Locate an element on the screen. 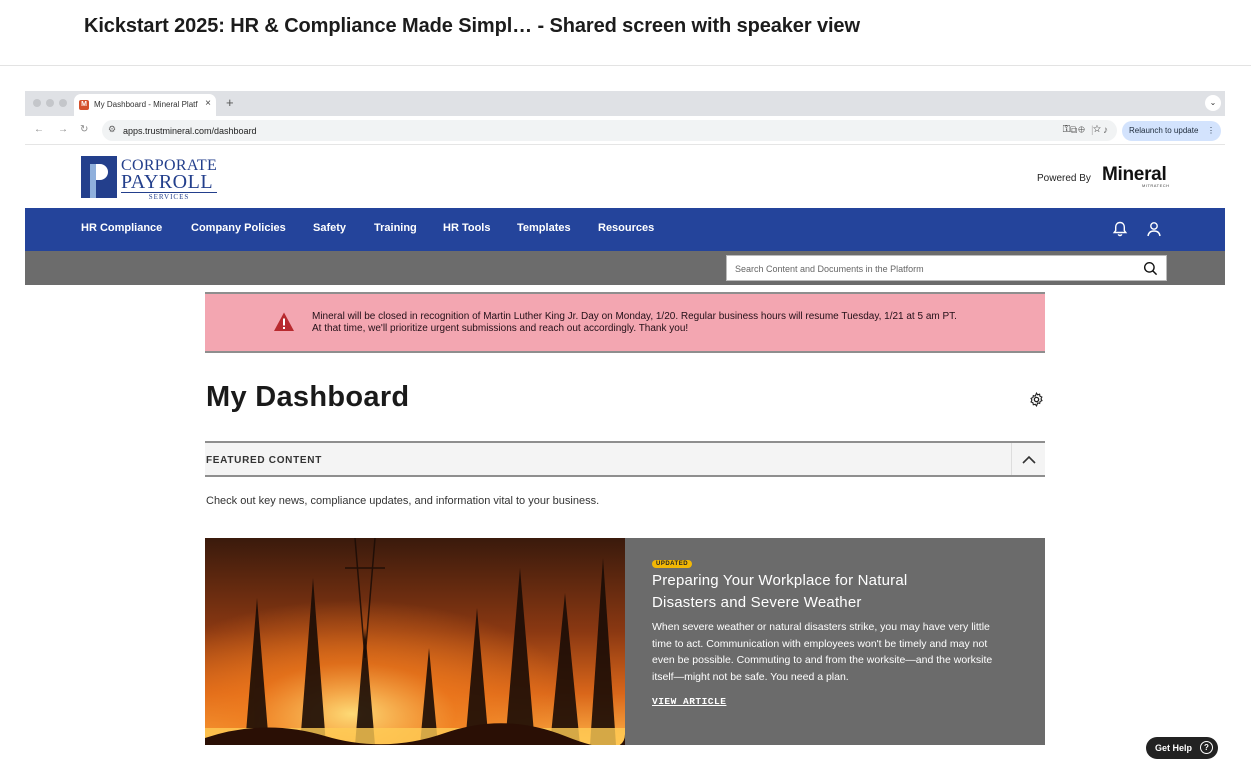 The width and height of the screenshot is (1251, 772). site-info-icon: ⚙ is located at coordinates (112, 129).